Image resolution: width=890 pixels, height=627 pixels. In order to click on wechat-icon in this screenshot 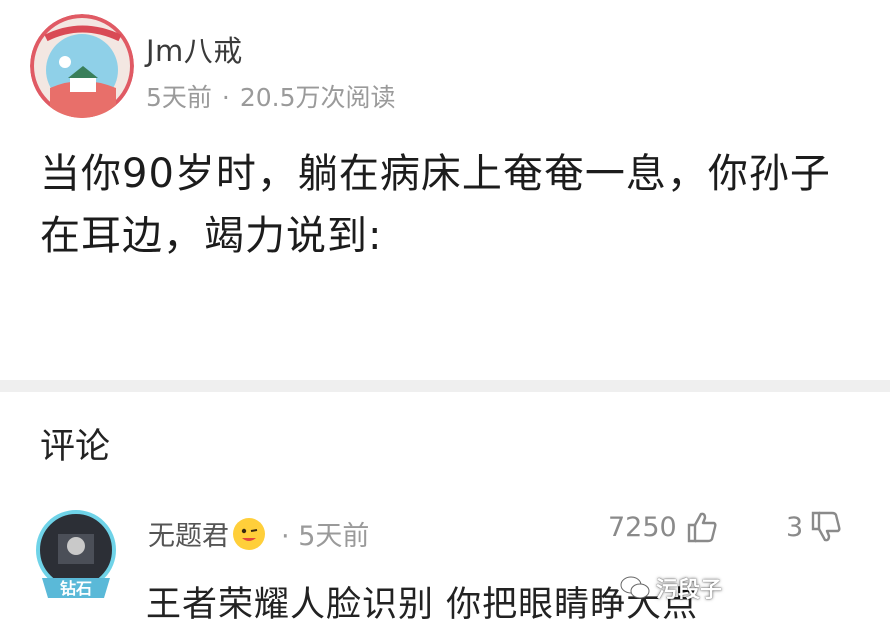, I will do `click(635, 587)`.